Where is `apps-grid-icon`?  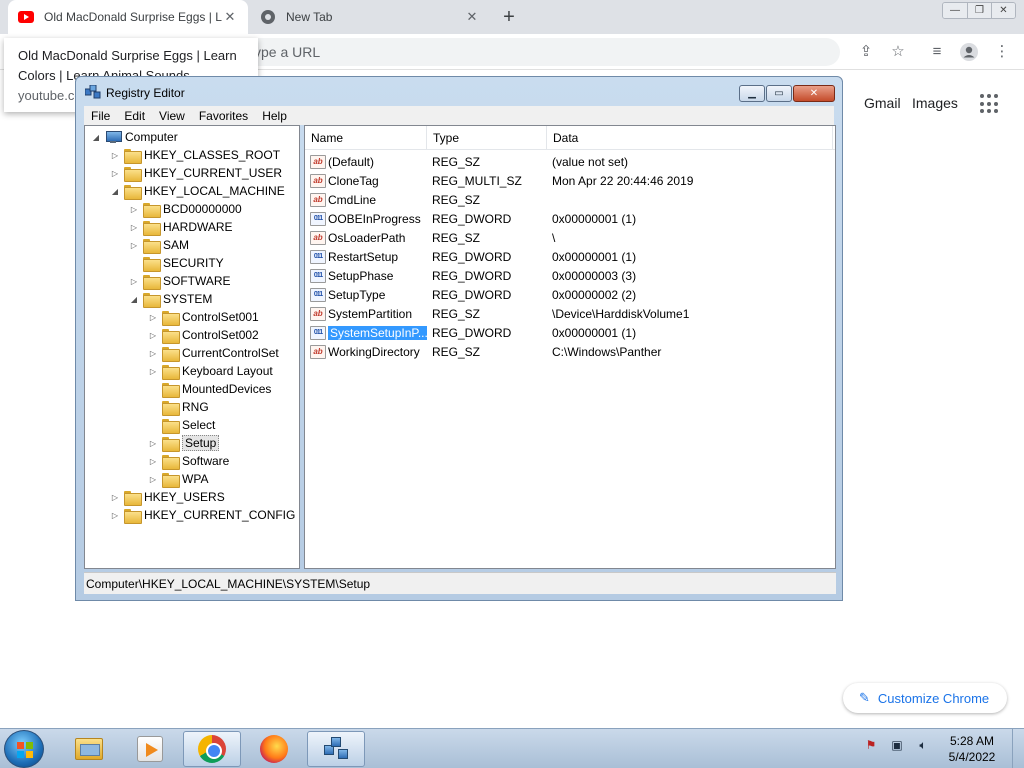 apps-grid-icon is located at coordinates (990, 104).